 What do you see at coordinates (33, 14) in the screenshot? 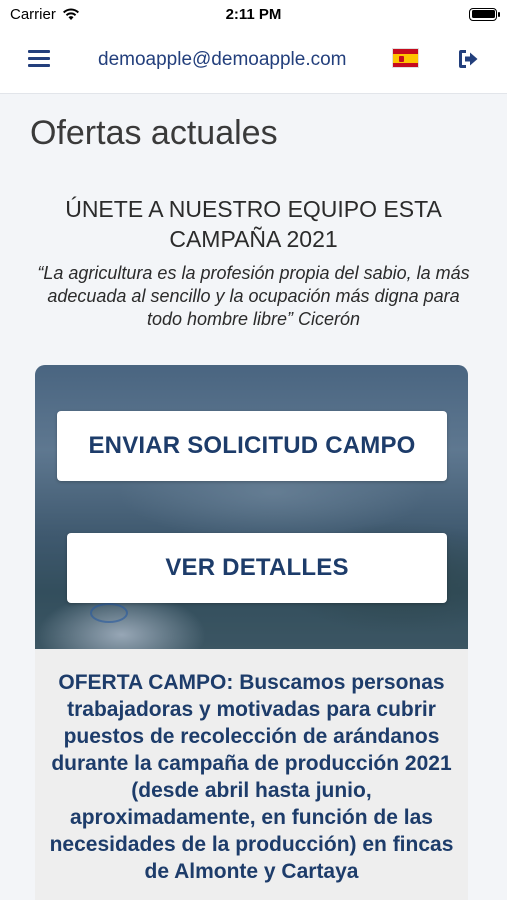
I see `carrier-label: Carrier` at bounding box center [33, 14].